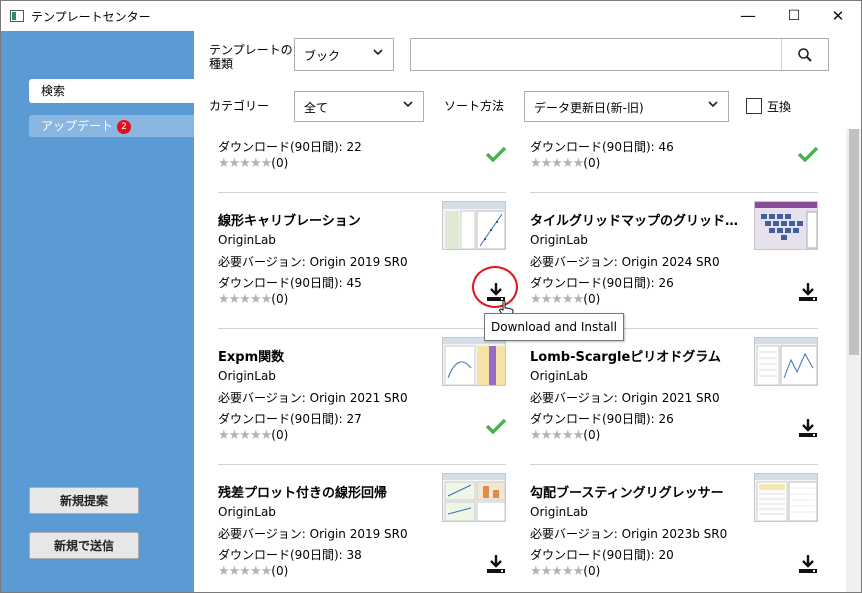  I want to click on template-name: 残差プロット付きの線形回帰, so click(325, 491).